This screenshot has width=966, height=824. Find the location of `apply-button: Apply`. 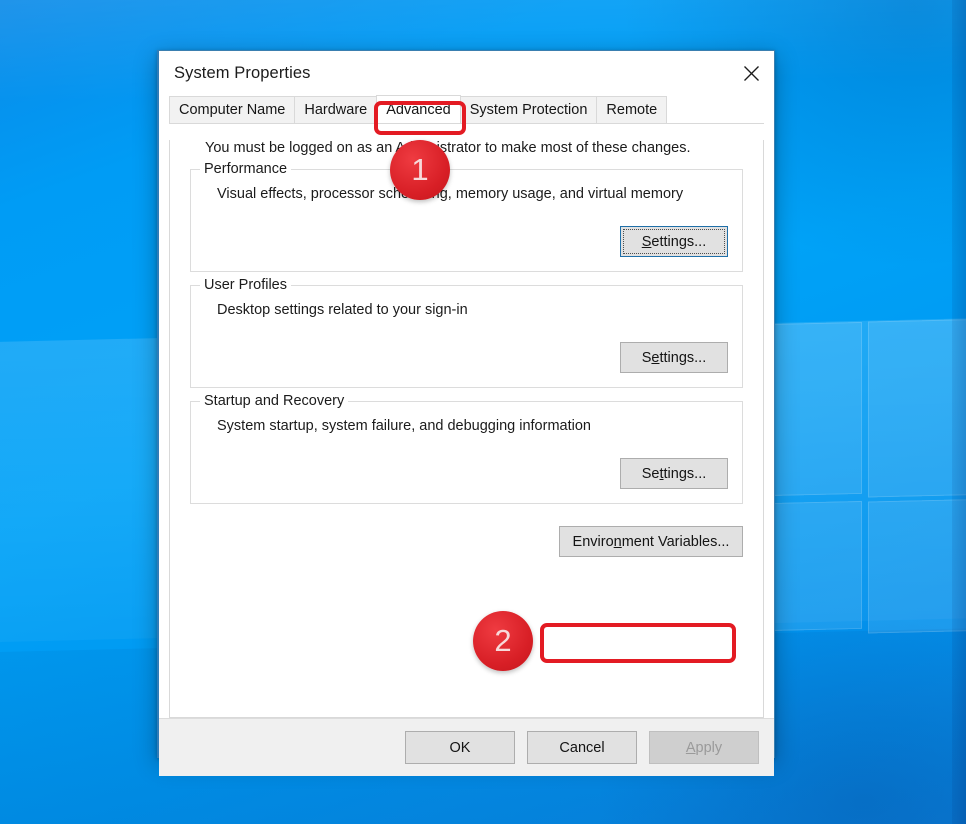

apply-button: Apply is located at coordinates (704, 747).